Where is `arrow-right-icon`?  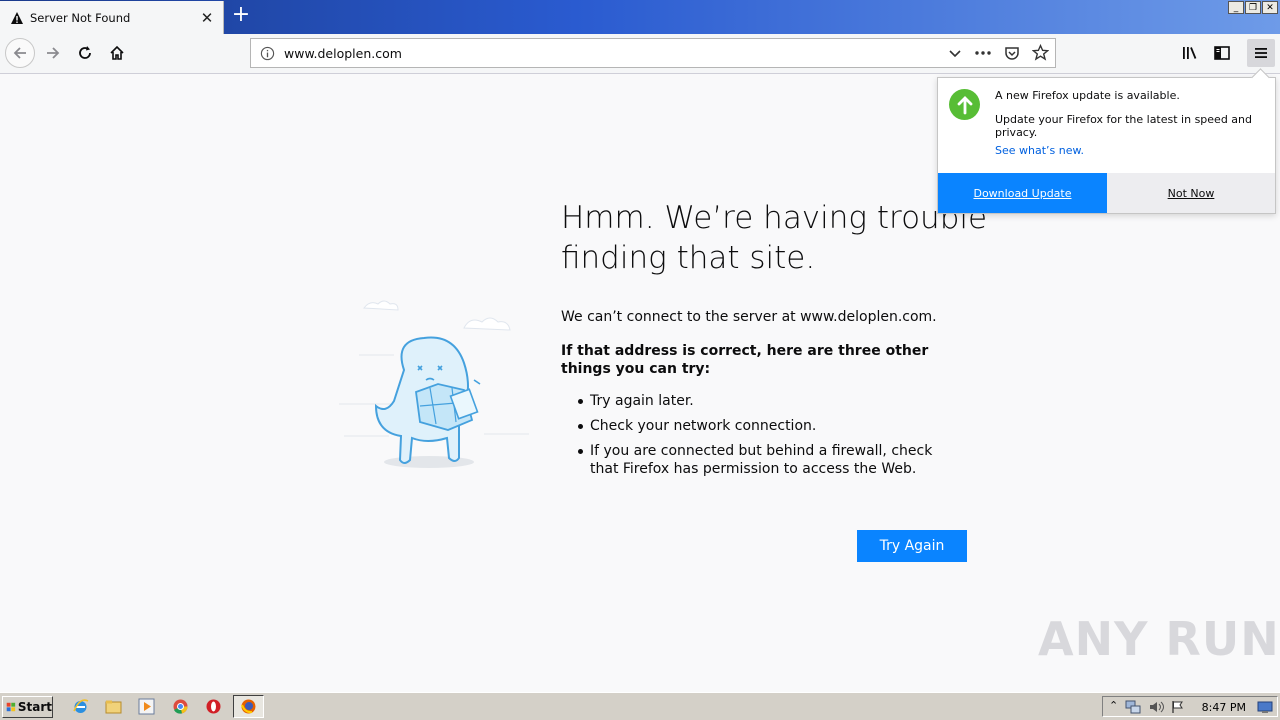
arrow-right-icon is located at coordinates (53, 53).